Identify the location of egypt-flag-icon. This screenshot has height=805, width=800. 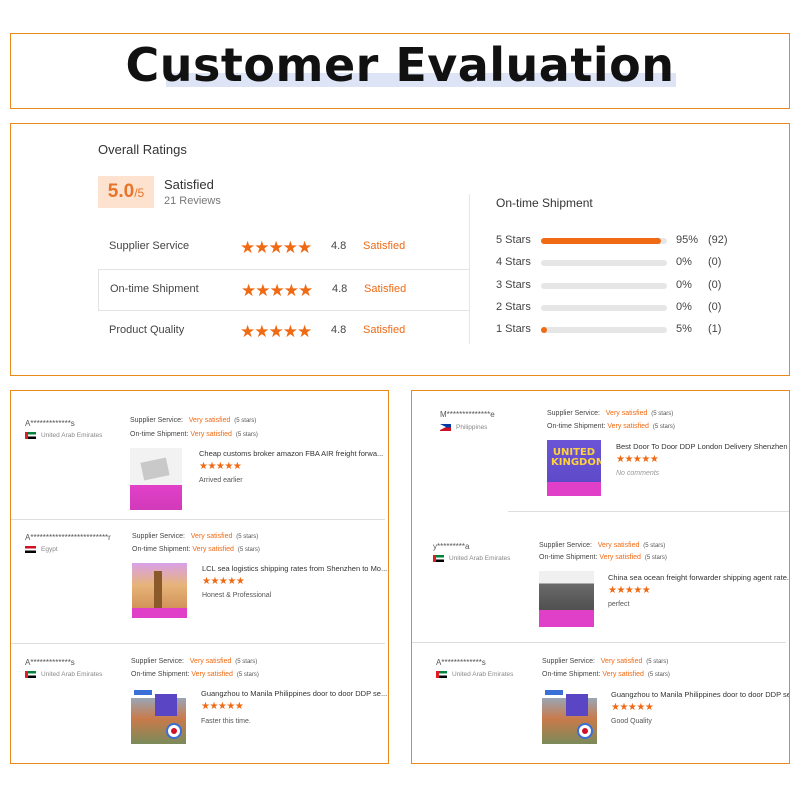
(30, 549).